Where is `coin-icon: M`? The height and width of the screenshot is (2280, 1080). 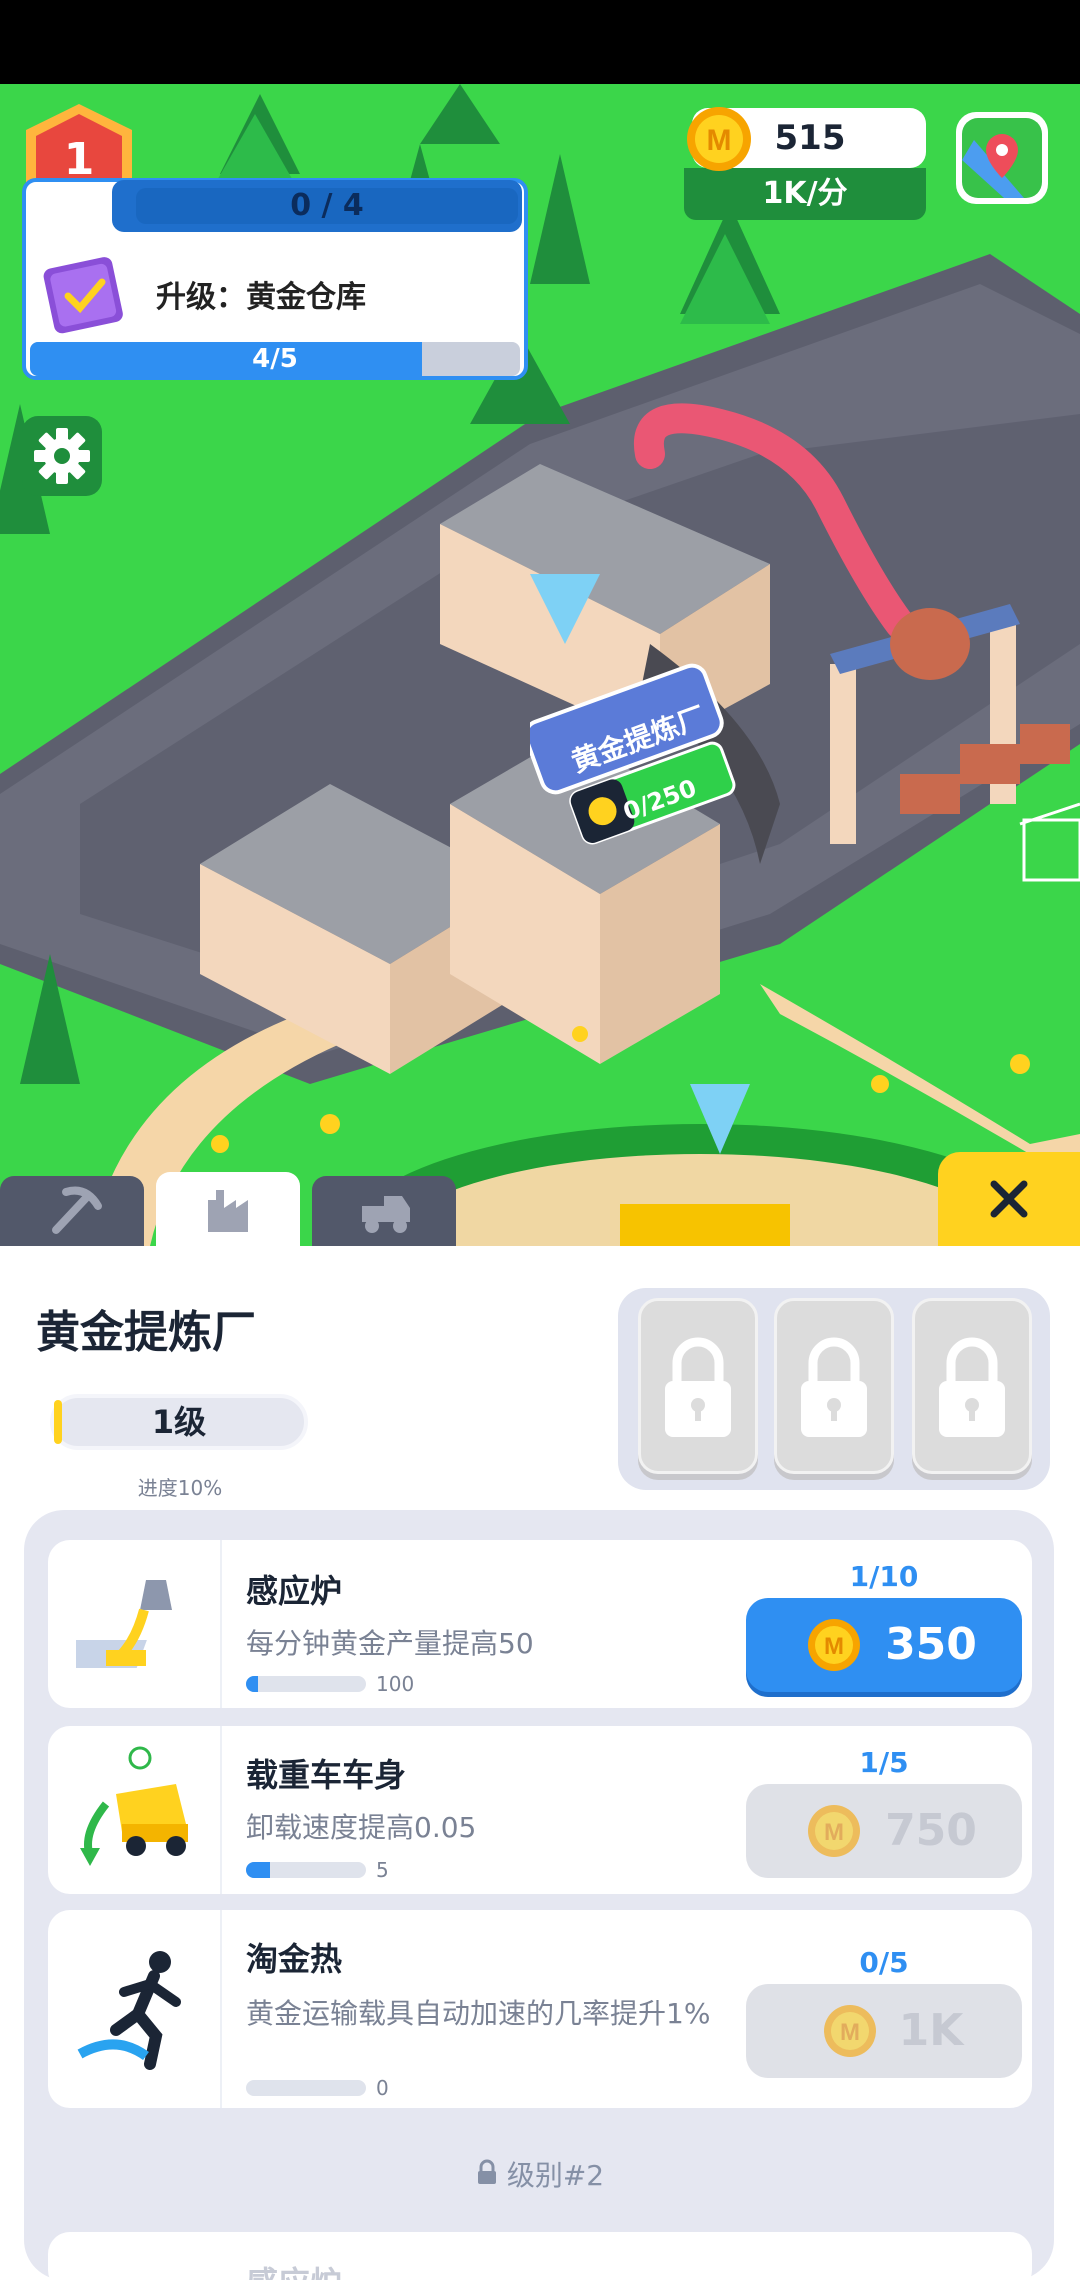 coin-icon: M is located at coordinates (719, 139).